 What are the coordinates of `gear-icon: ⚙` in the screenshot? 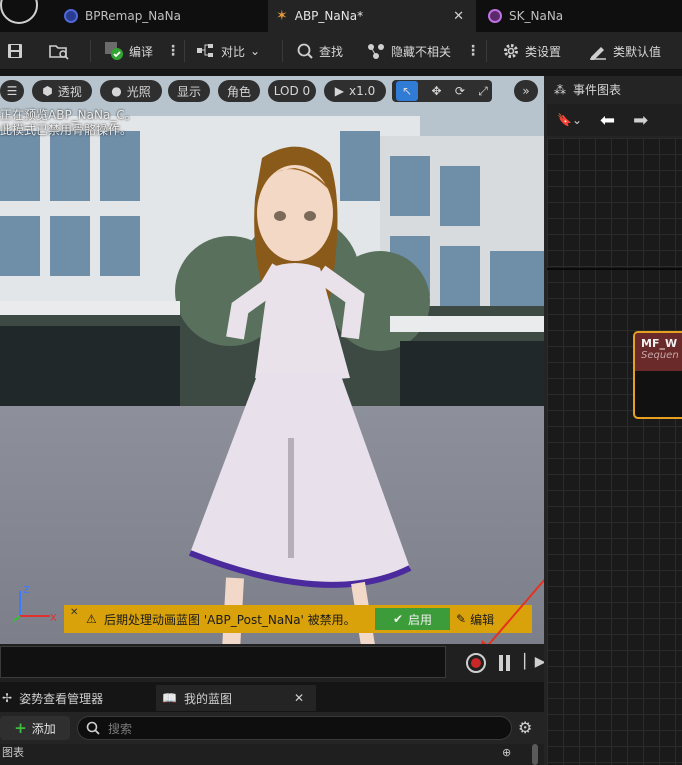 It's located at (525, 727).